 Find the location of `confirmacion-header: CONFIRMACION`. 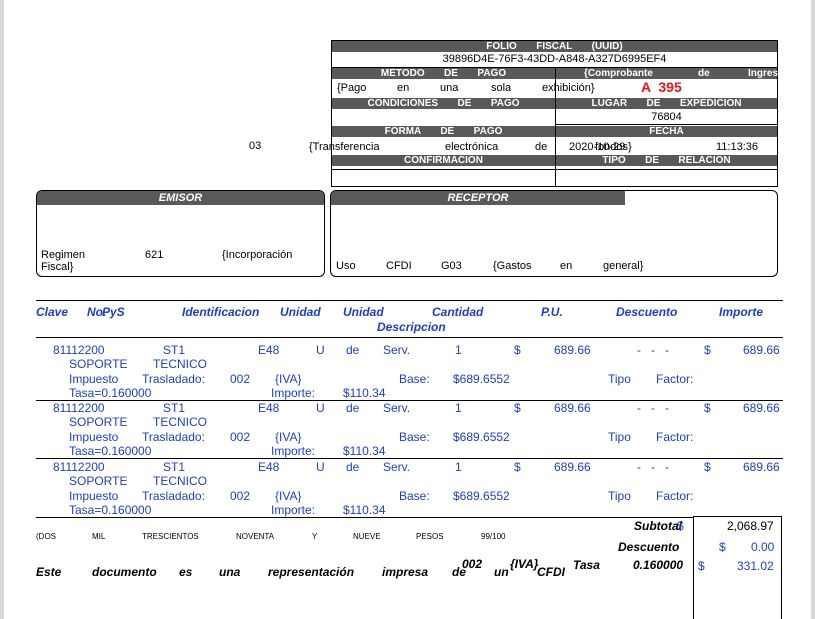

confirmacion-header: CONFIRMACION is located at coordinates (443, 160).